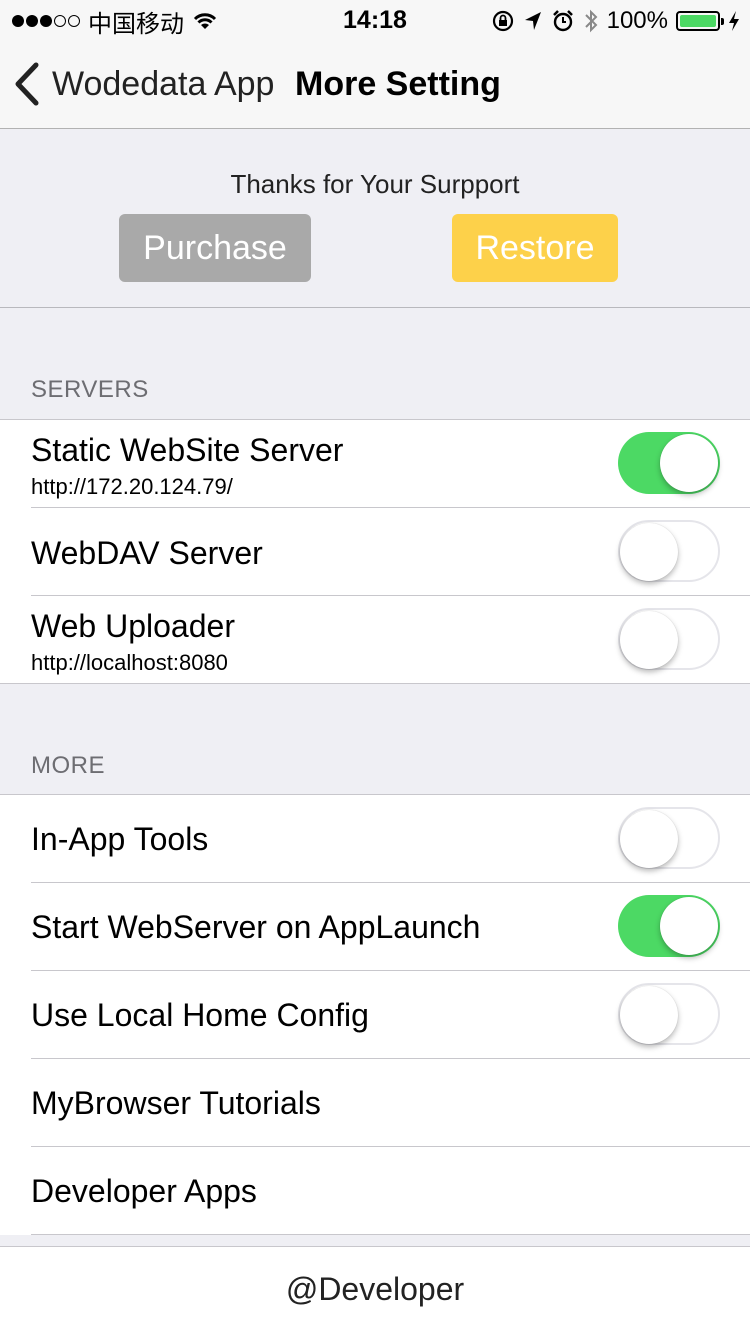 The width and height of the screenshot is (750, 1335). What do you see at coordinates (90, 389) in the screenshot?
I see `section-header-servers: SERVERS` at bounding box center [90, 389].